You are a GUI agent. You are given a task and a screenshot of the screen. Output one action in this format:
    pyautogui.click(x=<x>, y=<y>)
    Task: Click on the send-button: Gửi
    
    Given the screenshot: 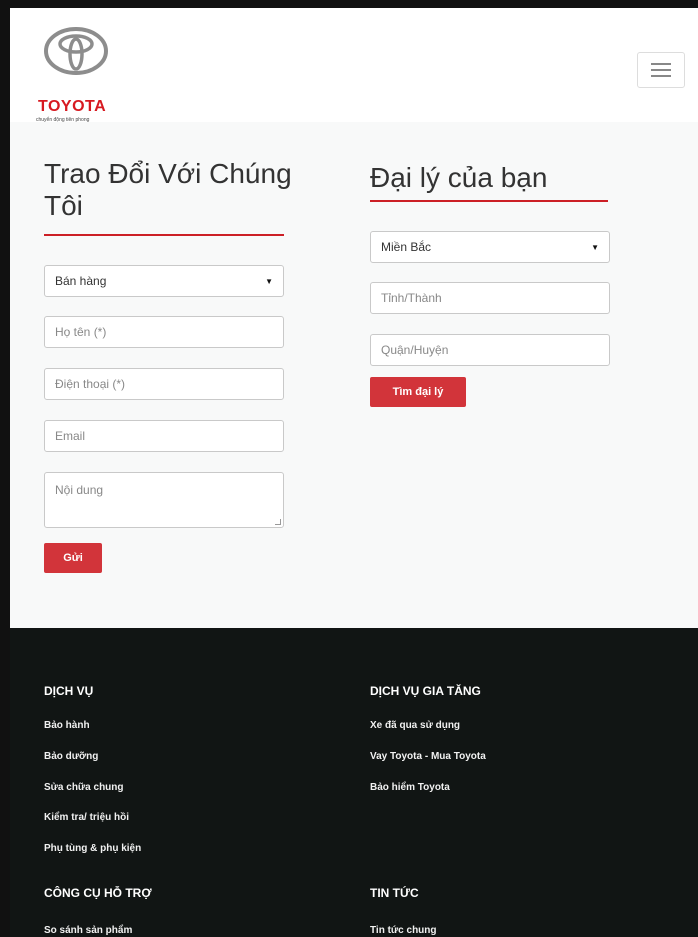 What is the action you would take?
    pyautogui.click(x=73, y=558)
    